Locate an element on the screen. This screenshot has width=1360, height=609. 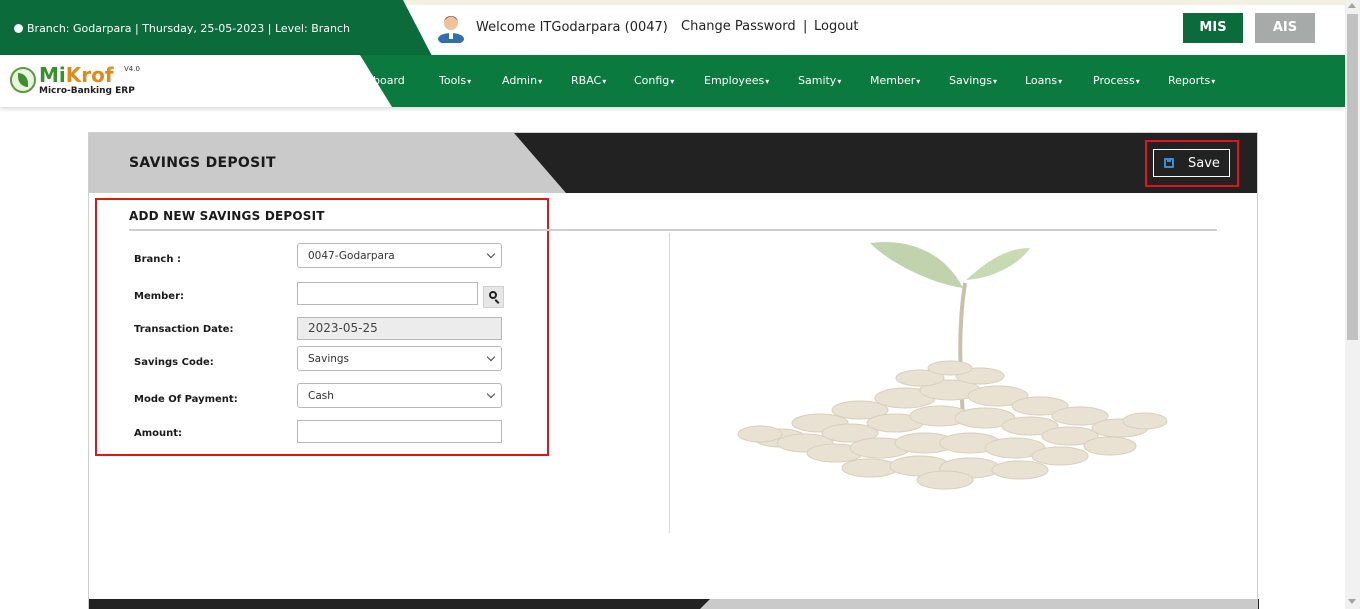
nav-label: Reports is located at coordinates (1189, 80).